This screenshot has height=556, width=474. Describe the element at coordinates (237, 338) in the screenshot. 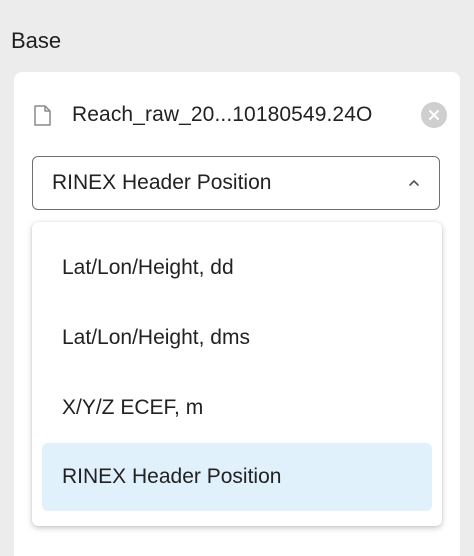

I see `option-lat-lon-height-dms: Lat/Lon/Height, dms` at that location.